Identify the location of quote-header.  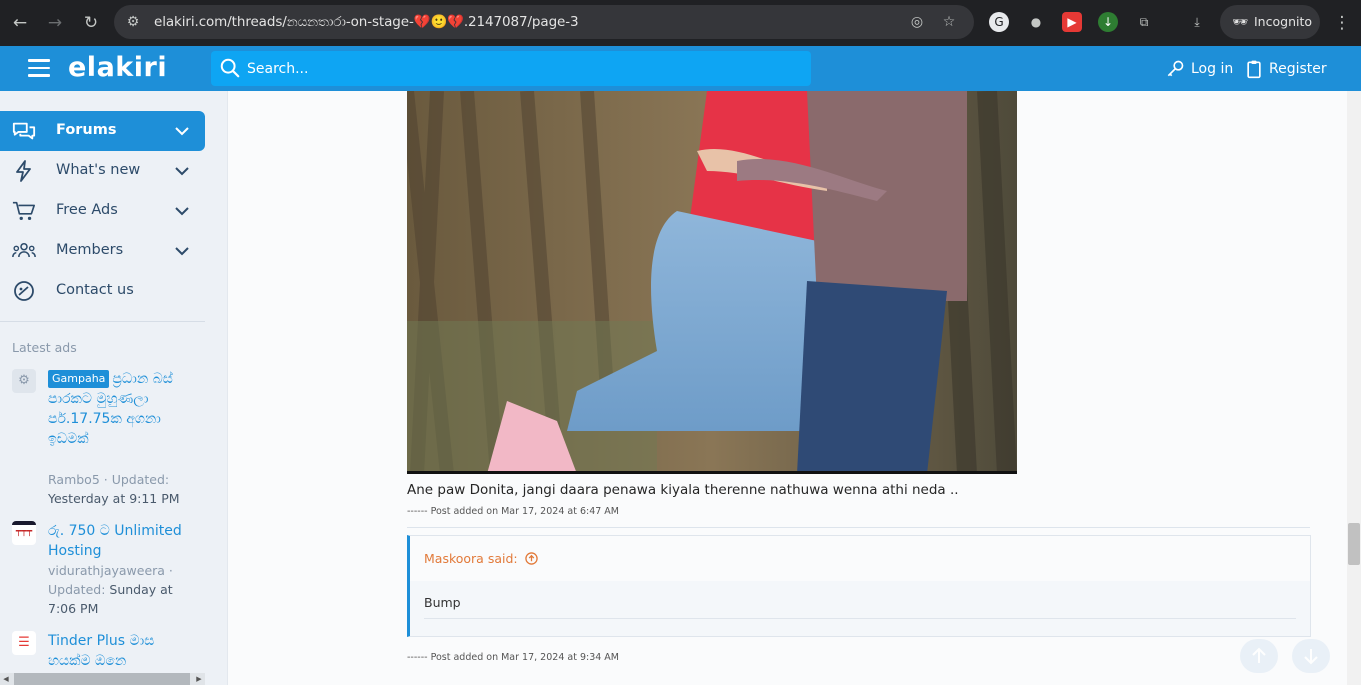
(860, 558).